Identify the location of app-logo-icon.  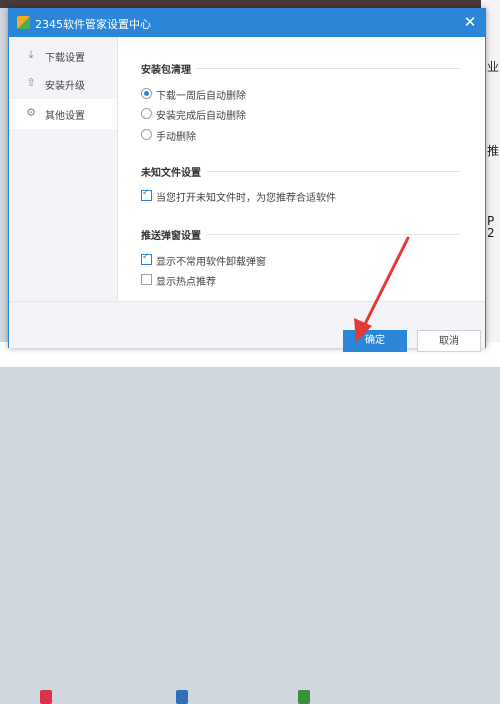
(23, 22).